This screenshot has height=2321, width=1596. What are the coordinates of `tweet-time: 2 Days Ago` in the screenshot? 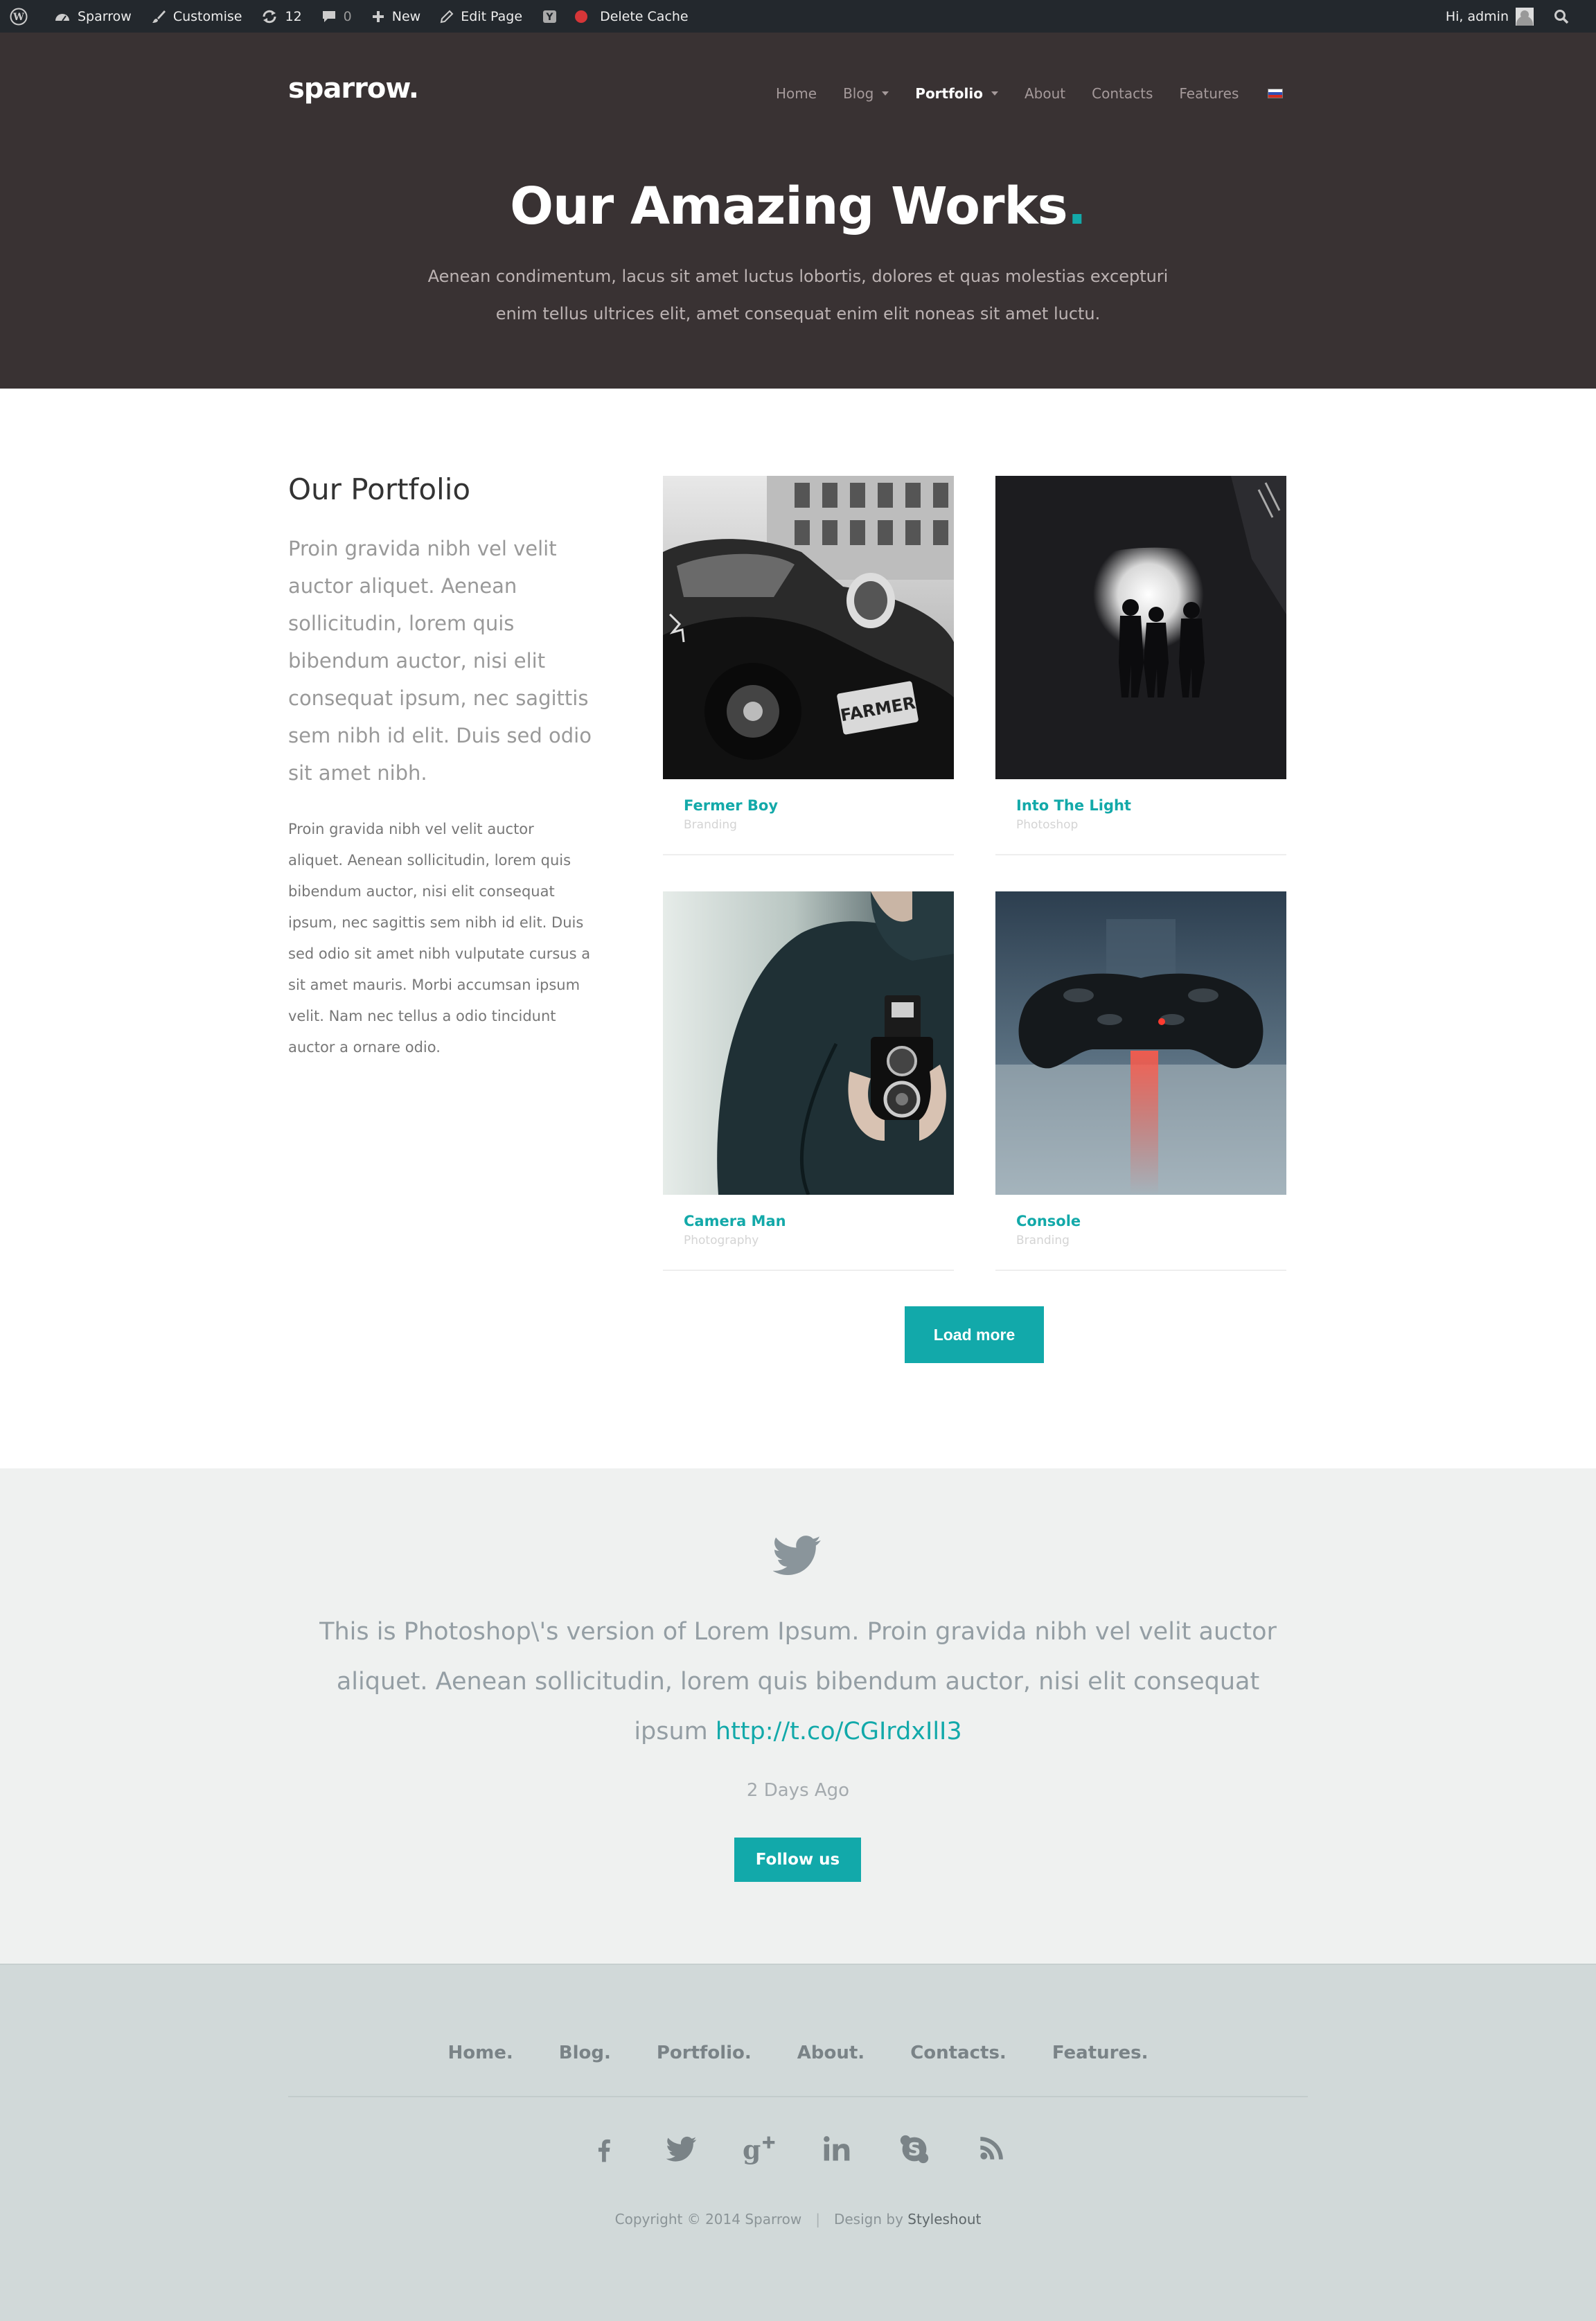 It's located at (798, 1790).